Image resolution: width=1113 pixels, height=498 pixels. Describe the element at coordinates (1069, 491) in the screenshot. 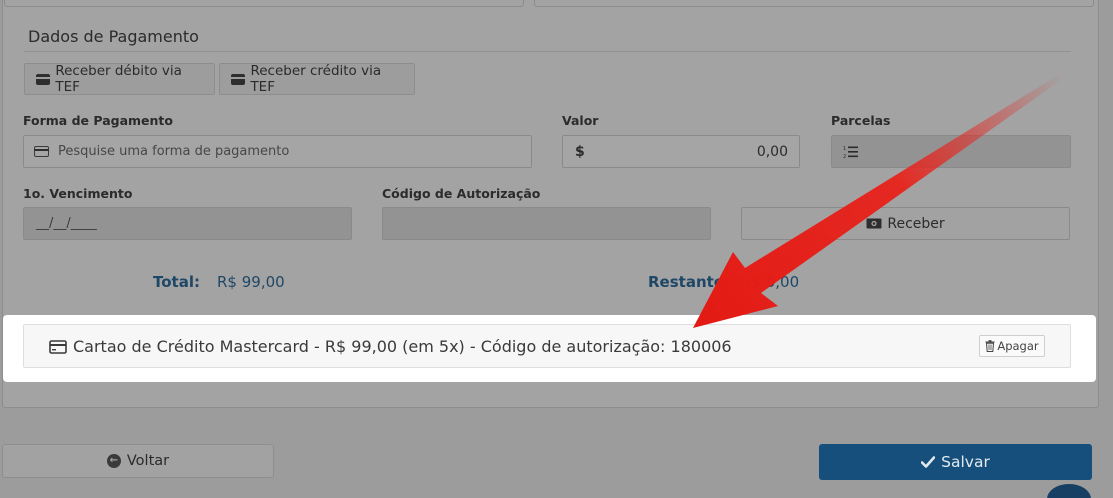

I see `help-widget` at that location.